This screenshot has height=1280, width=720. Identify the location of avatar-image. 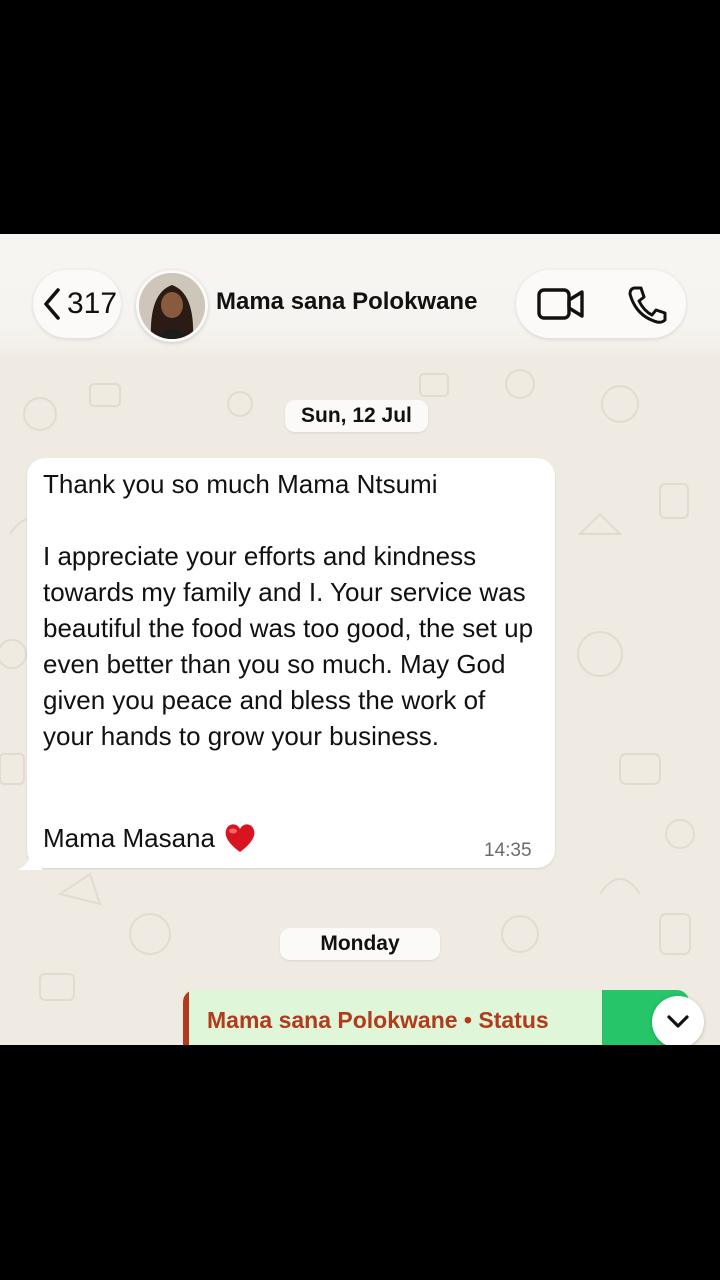
(172, 306).